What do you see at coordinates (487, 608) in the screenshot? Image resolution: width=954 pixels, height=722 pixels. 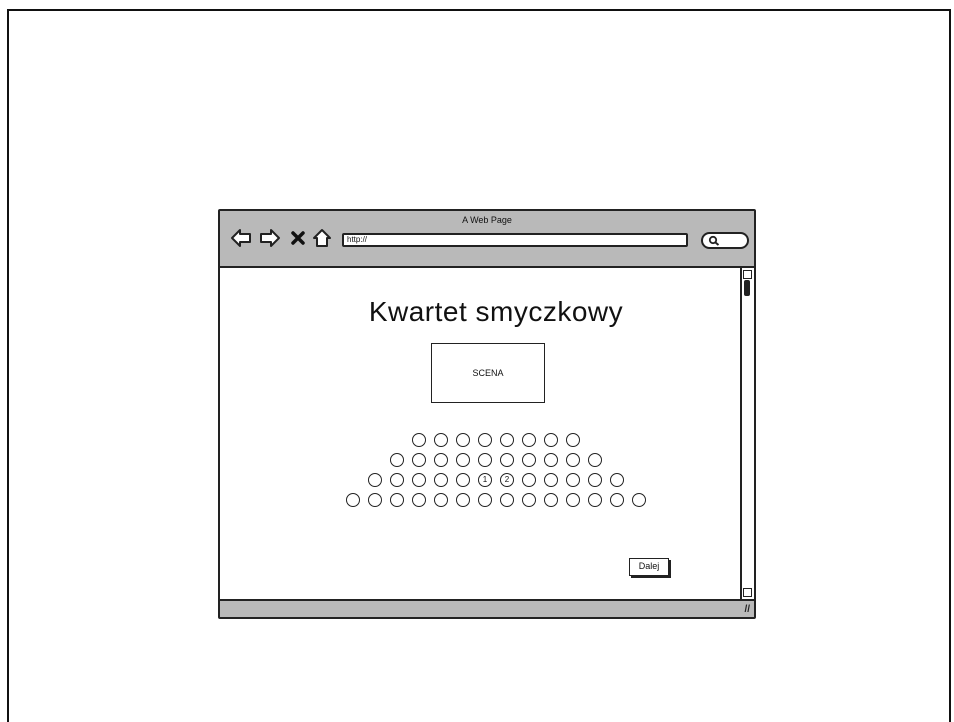 I see `status-bar: //` at bounding box center [487, 608].